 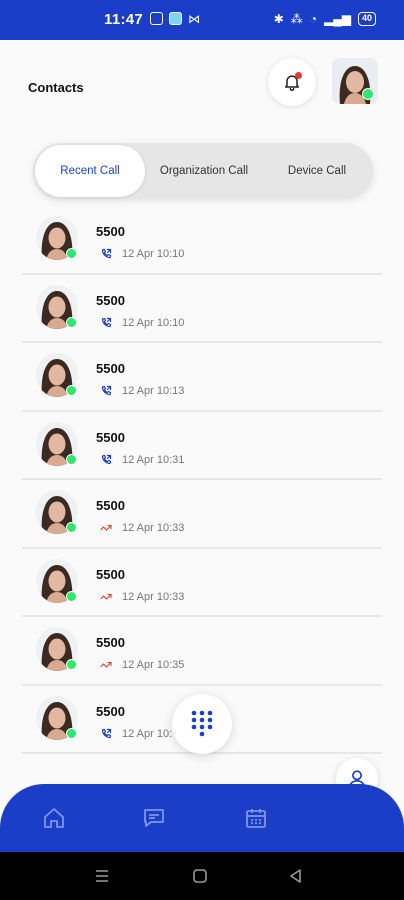 I want to click on gallery-icon, so click(x=156, y=18).